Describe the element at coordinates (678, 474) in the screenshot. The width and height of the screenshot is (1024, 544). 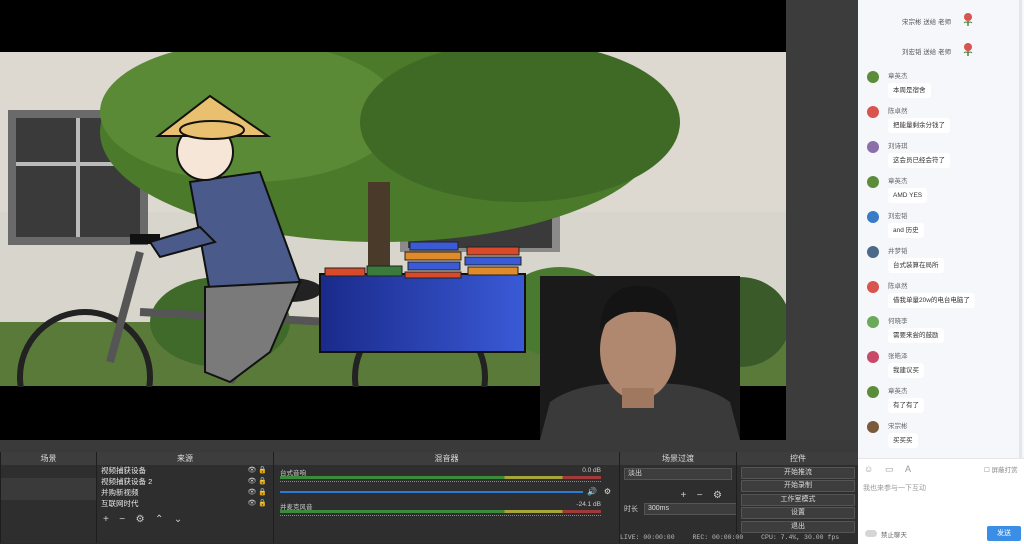
I see `transition-select: 淡出` at that location.